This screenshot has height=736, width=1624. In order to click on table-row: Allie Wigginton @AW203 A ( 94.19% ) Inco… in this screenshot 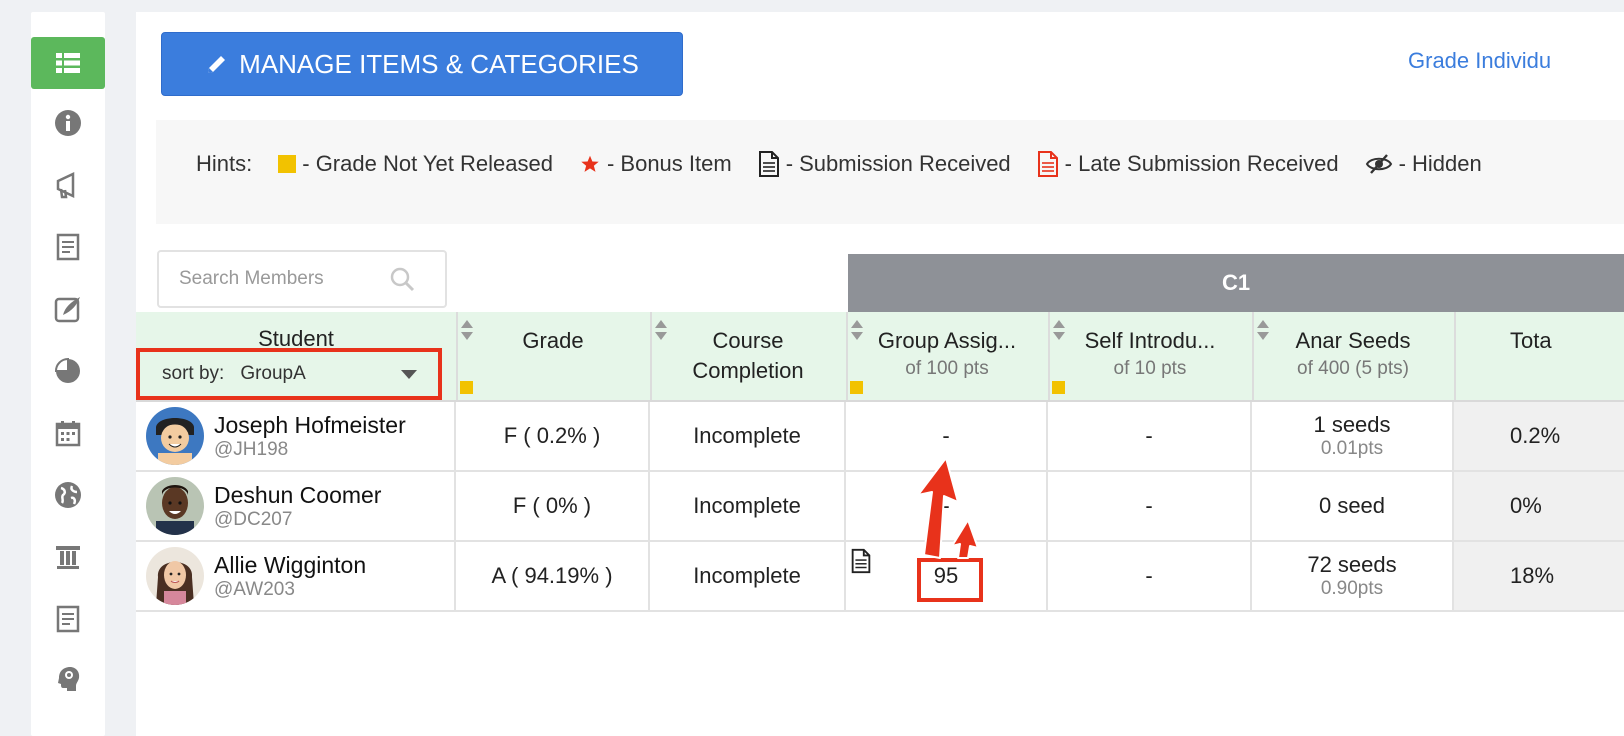, I will do `click(880, 577)`.